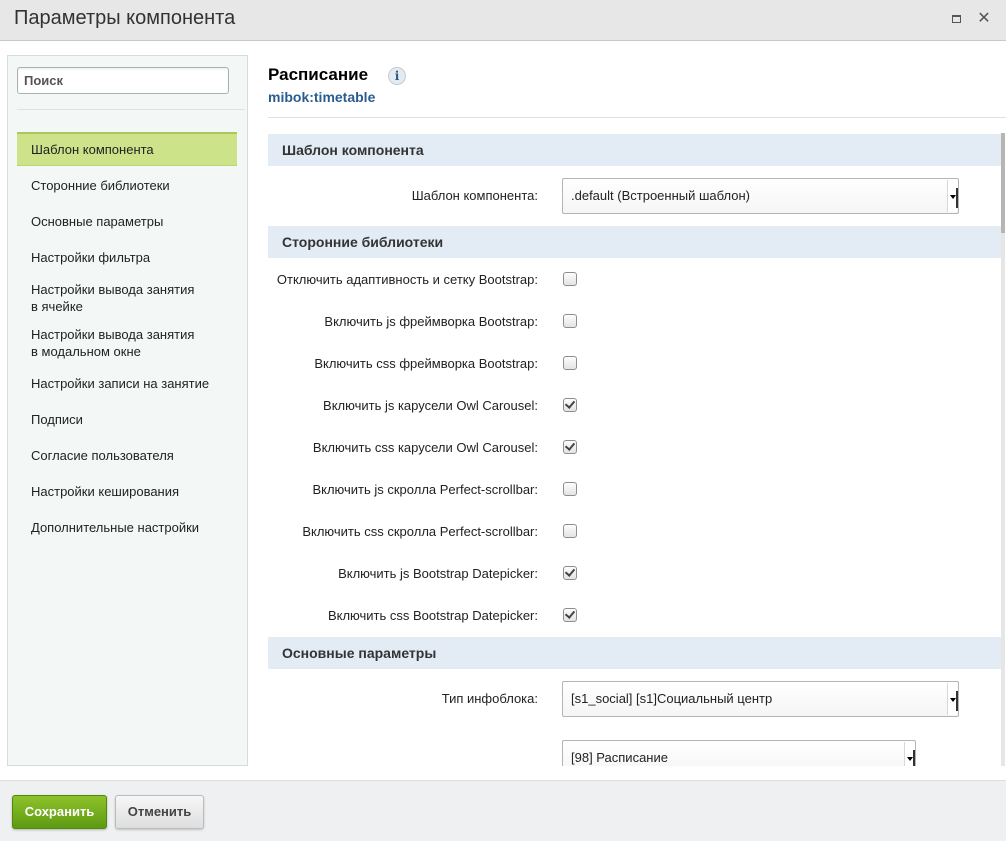 The height and width of the screenshot is (841, 1006). What do you see at coordinates (1003, 183) in the screenshot?
I see `scrollbar-thumb` at bounding box center [1003, 183].